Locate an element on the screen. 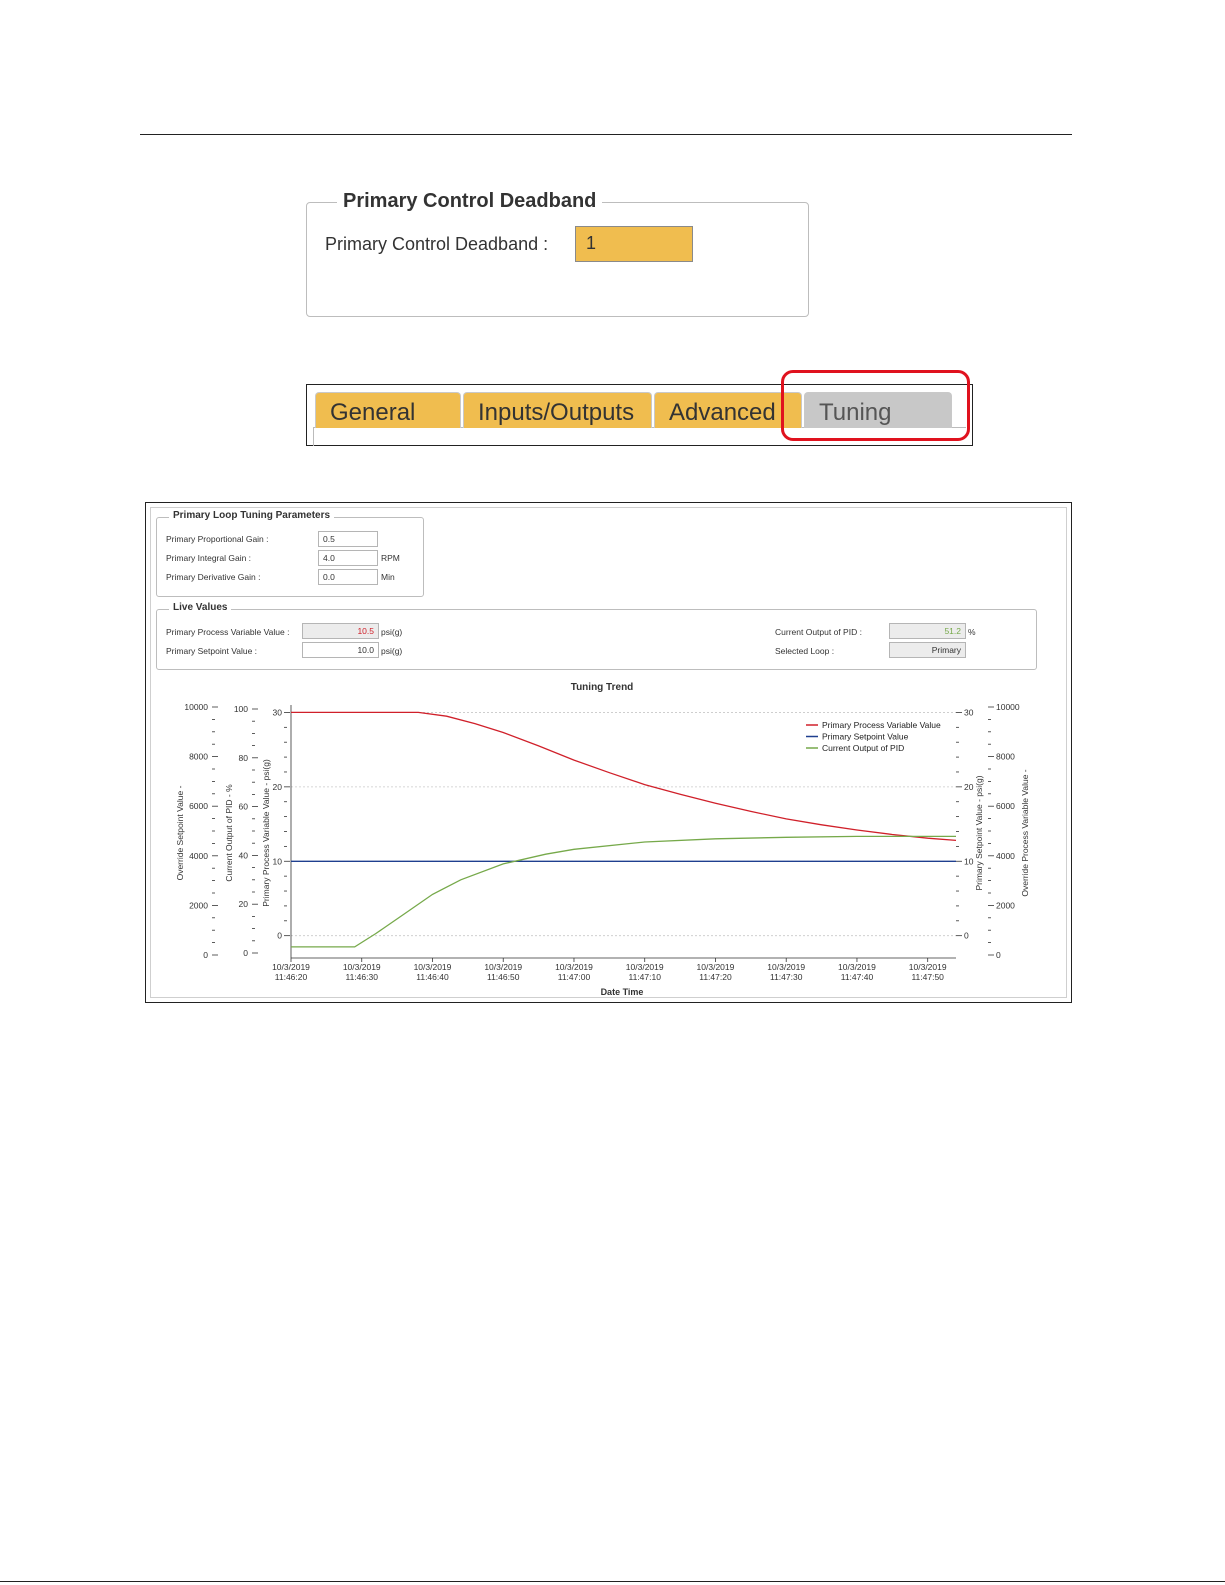 The height and width of the screenshot is (1585, 1225). deadband-input: 1 is located at coordinates (634, 244).